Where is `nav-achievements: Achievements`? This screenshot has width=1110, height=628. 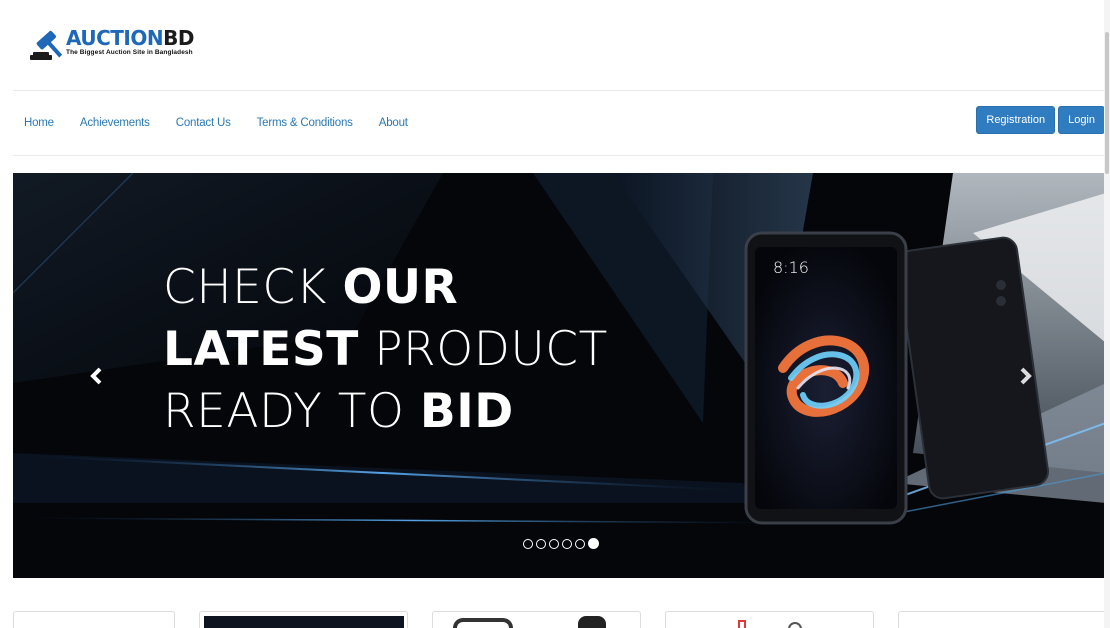 nav-achievements: Achievements is located at coordinates (115, 123).